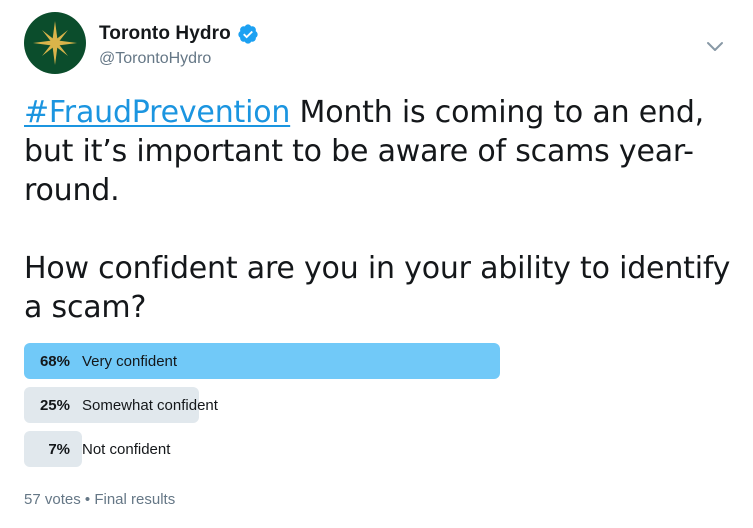 The image size is (753, 528). I want to click on avatar, so click(55, 43).